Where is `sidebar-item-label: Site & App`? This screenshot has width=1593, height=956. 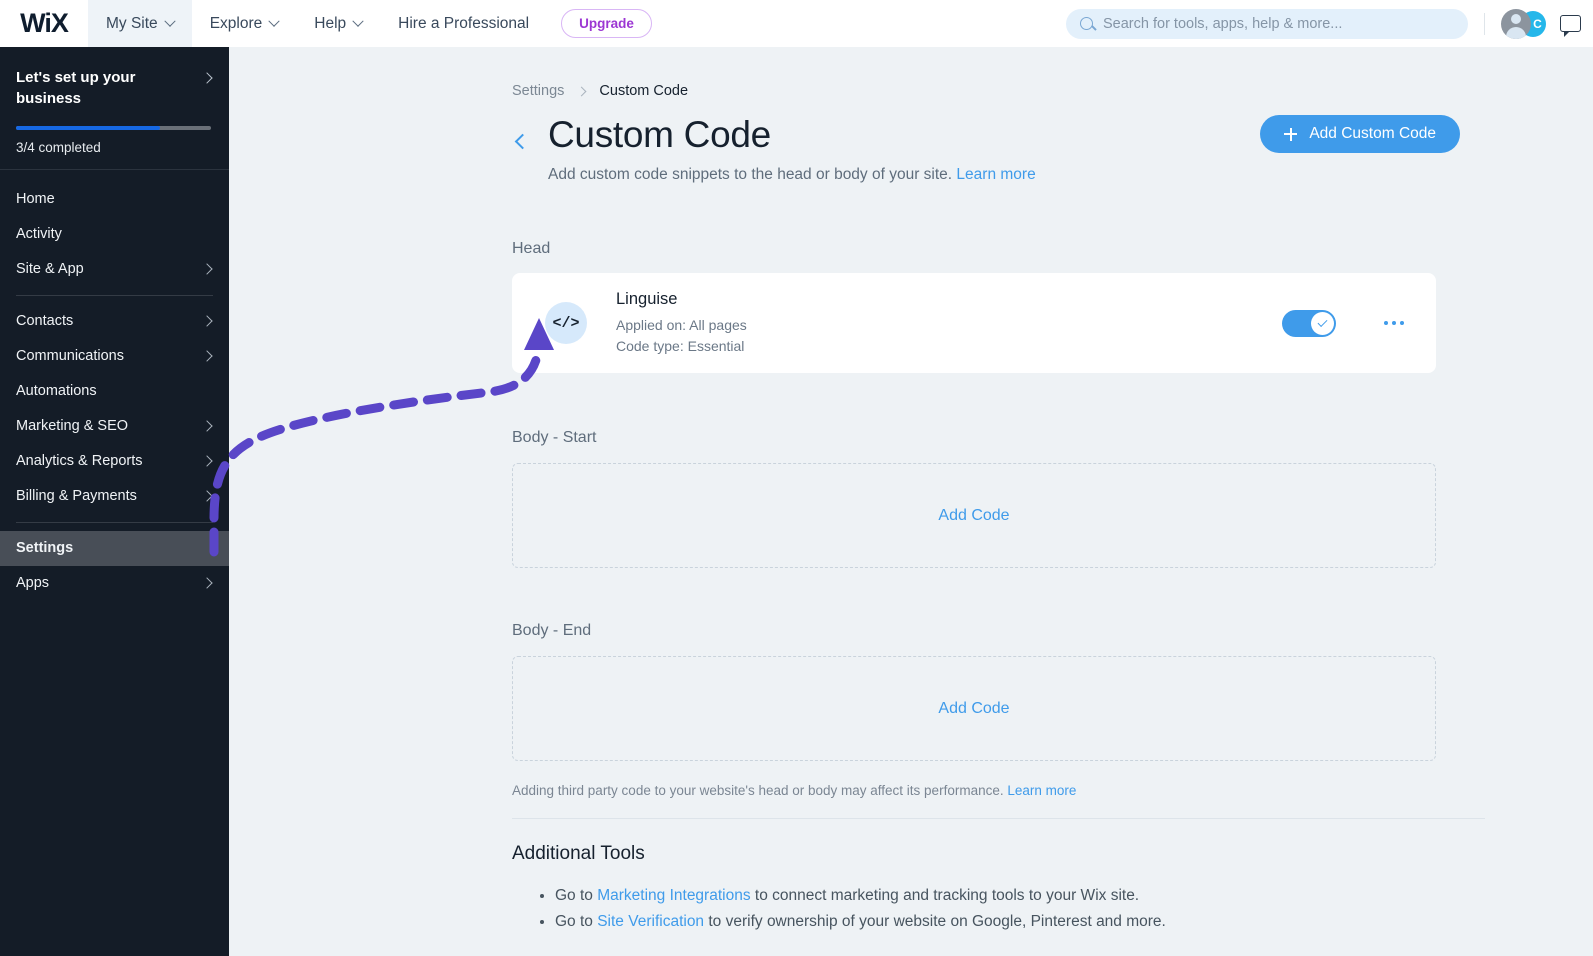 sidebar-item-label: Site & App is located at coordinates (50, 269).